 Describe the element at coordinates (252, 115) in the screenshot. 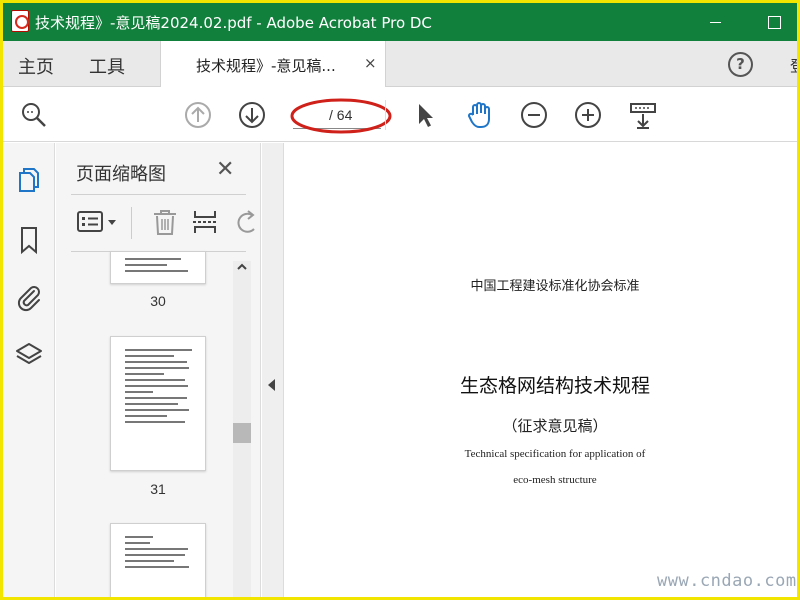

I see `page-down-icon` at that location.